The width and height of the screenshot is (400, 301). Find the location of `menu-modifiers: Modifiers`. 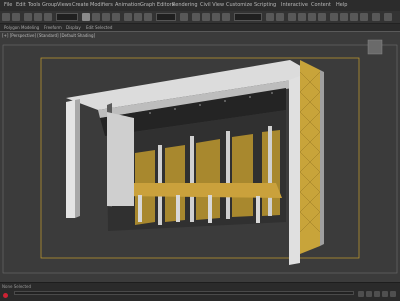

menu-modifiers: Modifiers is located at coordinates (101, 5).